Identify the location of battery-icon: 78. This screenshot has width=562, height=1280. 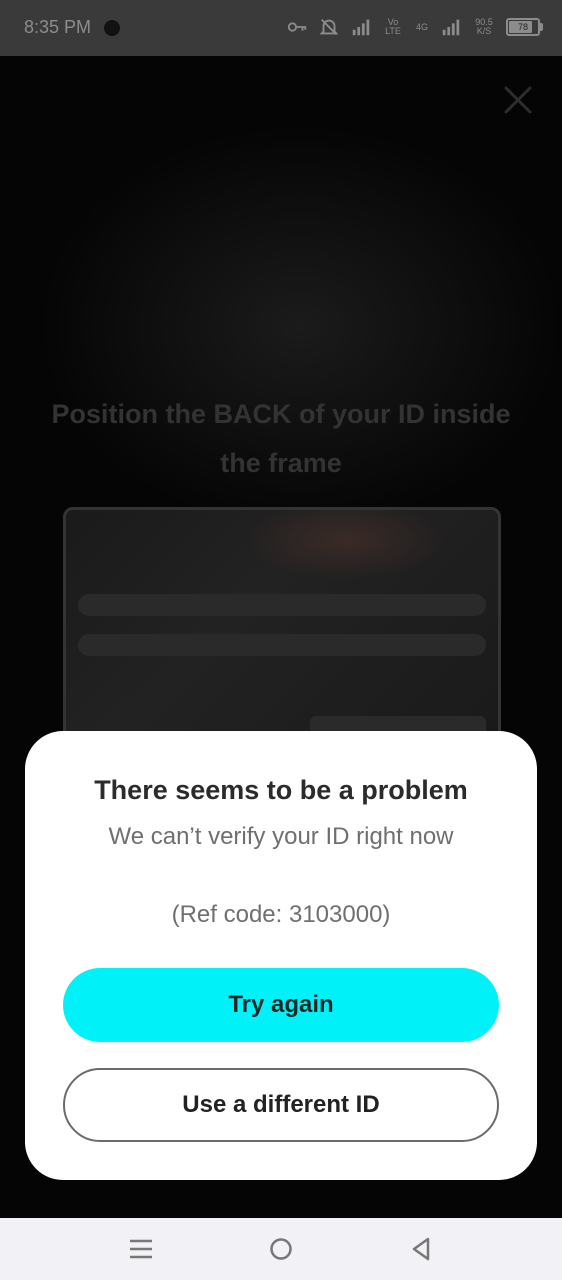
(524, 27).